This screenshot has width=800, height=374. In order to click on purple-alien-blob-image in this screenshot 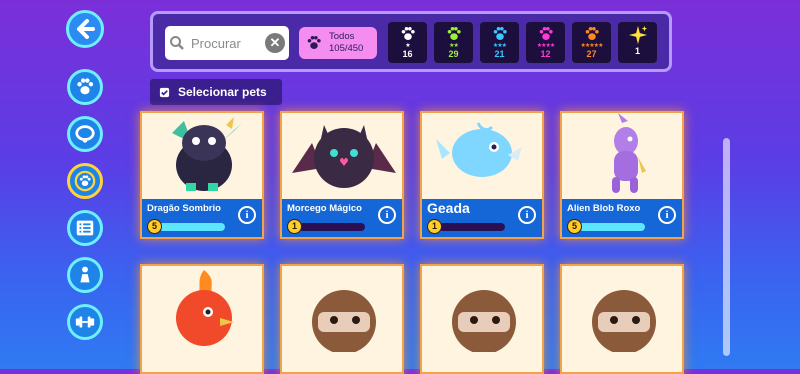, I will do `click(629, 153)`.